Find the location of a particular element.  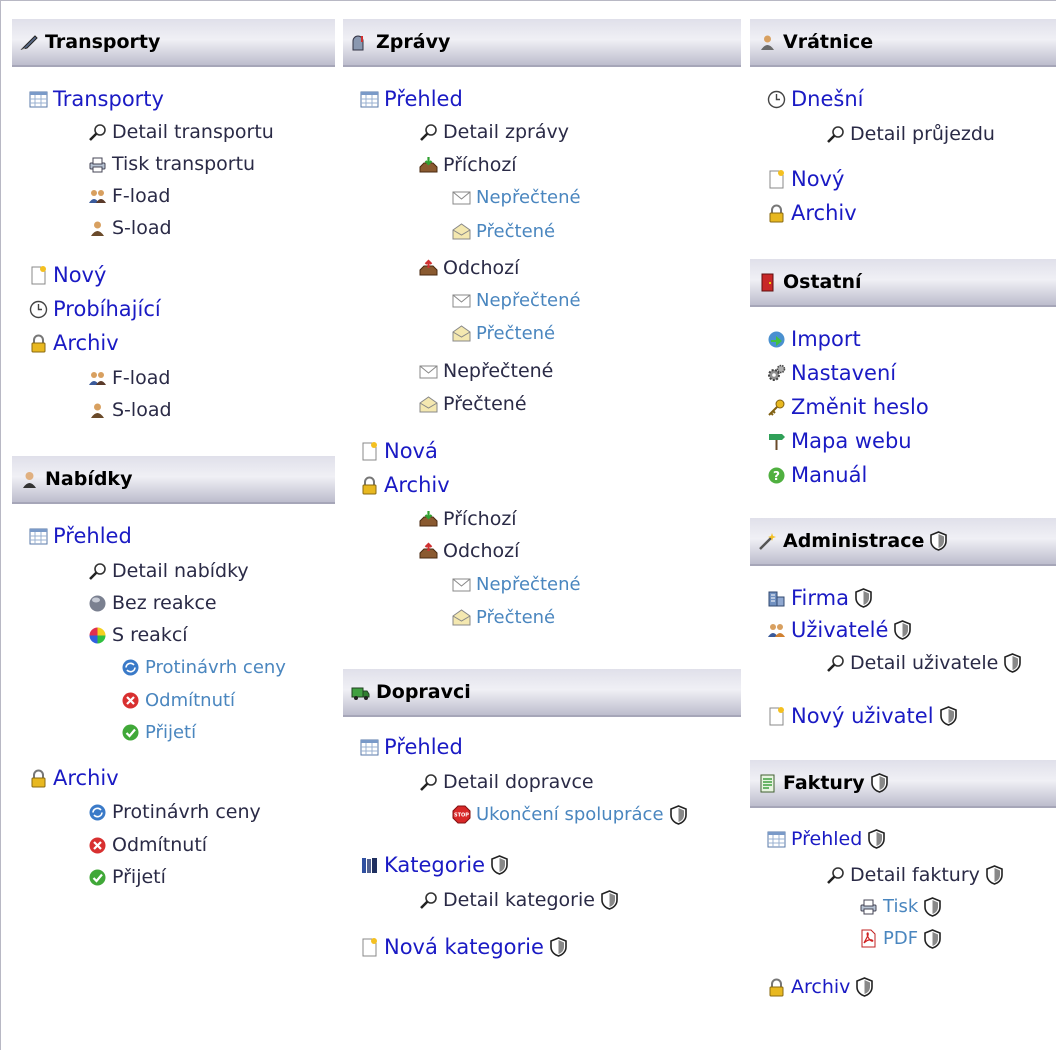

nav-item-prichozi-prectene: Přečtené is located at coordinates (503, 231).